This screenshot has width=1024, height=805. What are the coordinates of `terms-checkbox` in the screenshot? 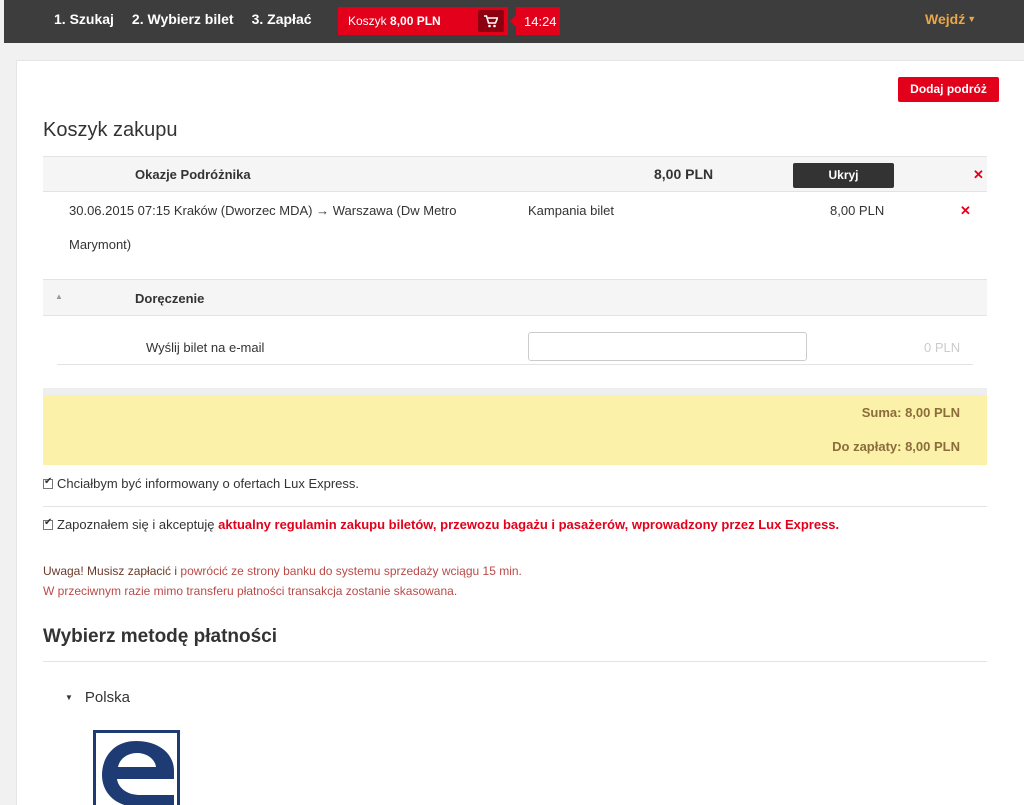 It's located at (48, 523).